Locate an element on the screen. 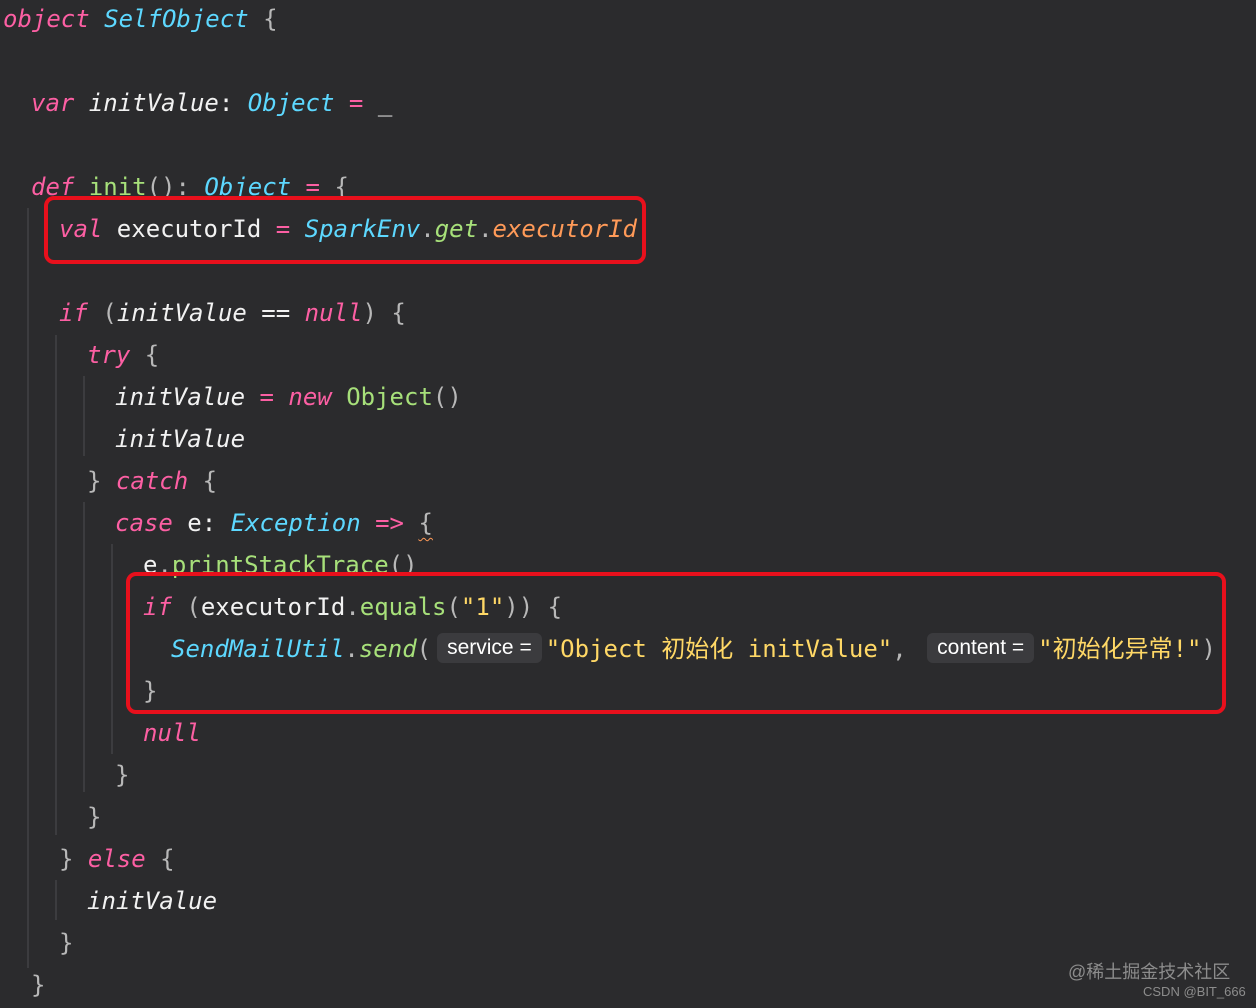 Image resolution: width=1256 pixels, height=1008 pixels. code-token: ) { is located at coordinates (384, 313).